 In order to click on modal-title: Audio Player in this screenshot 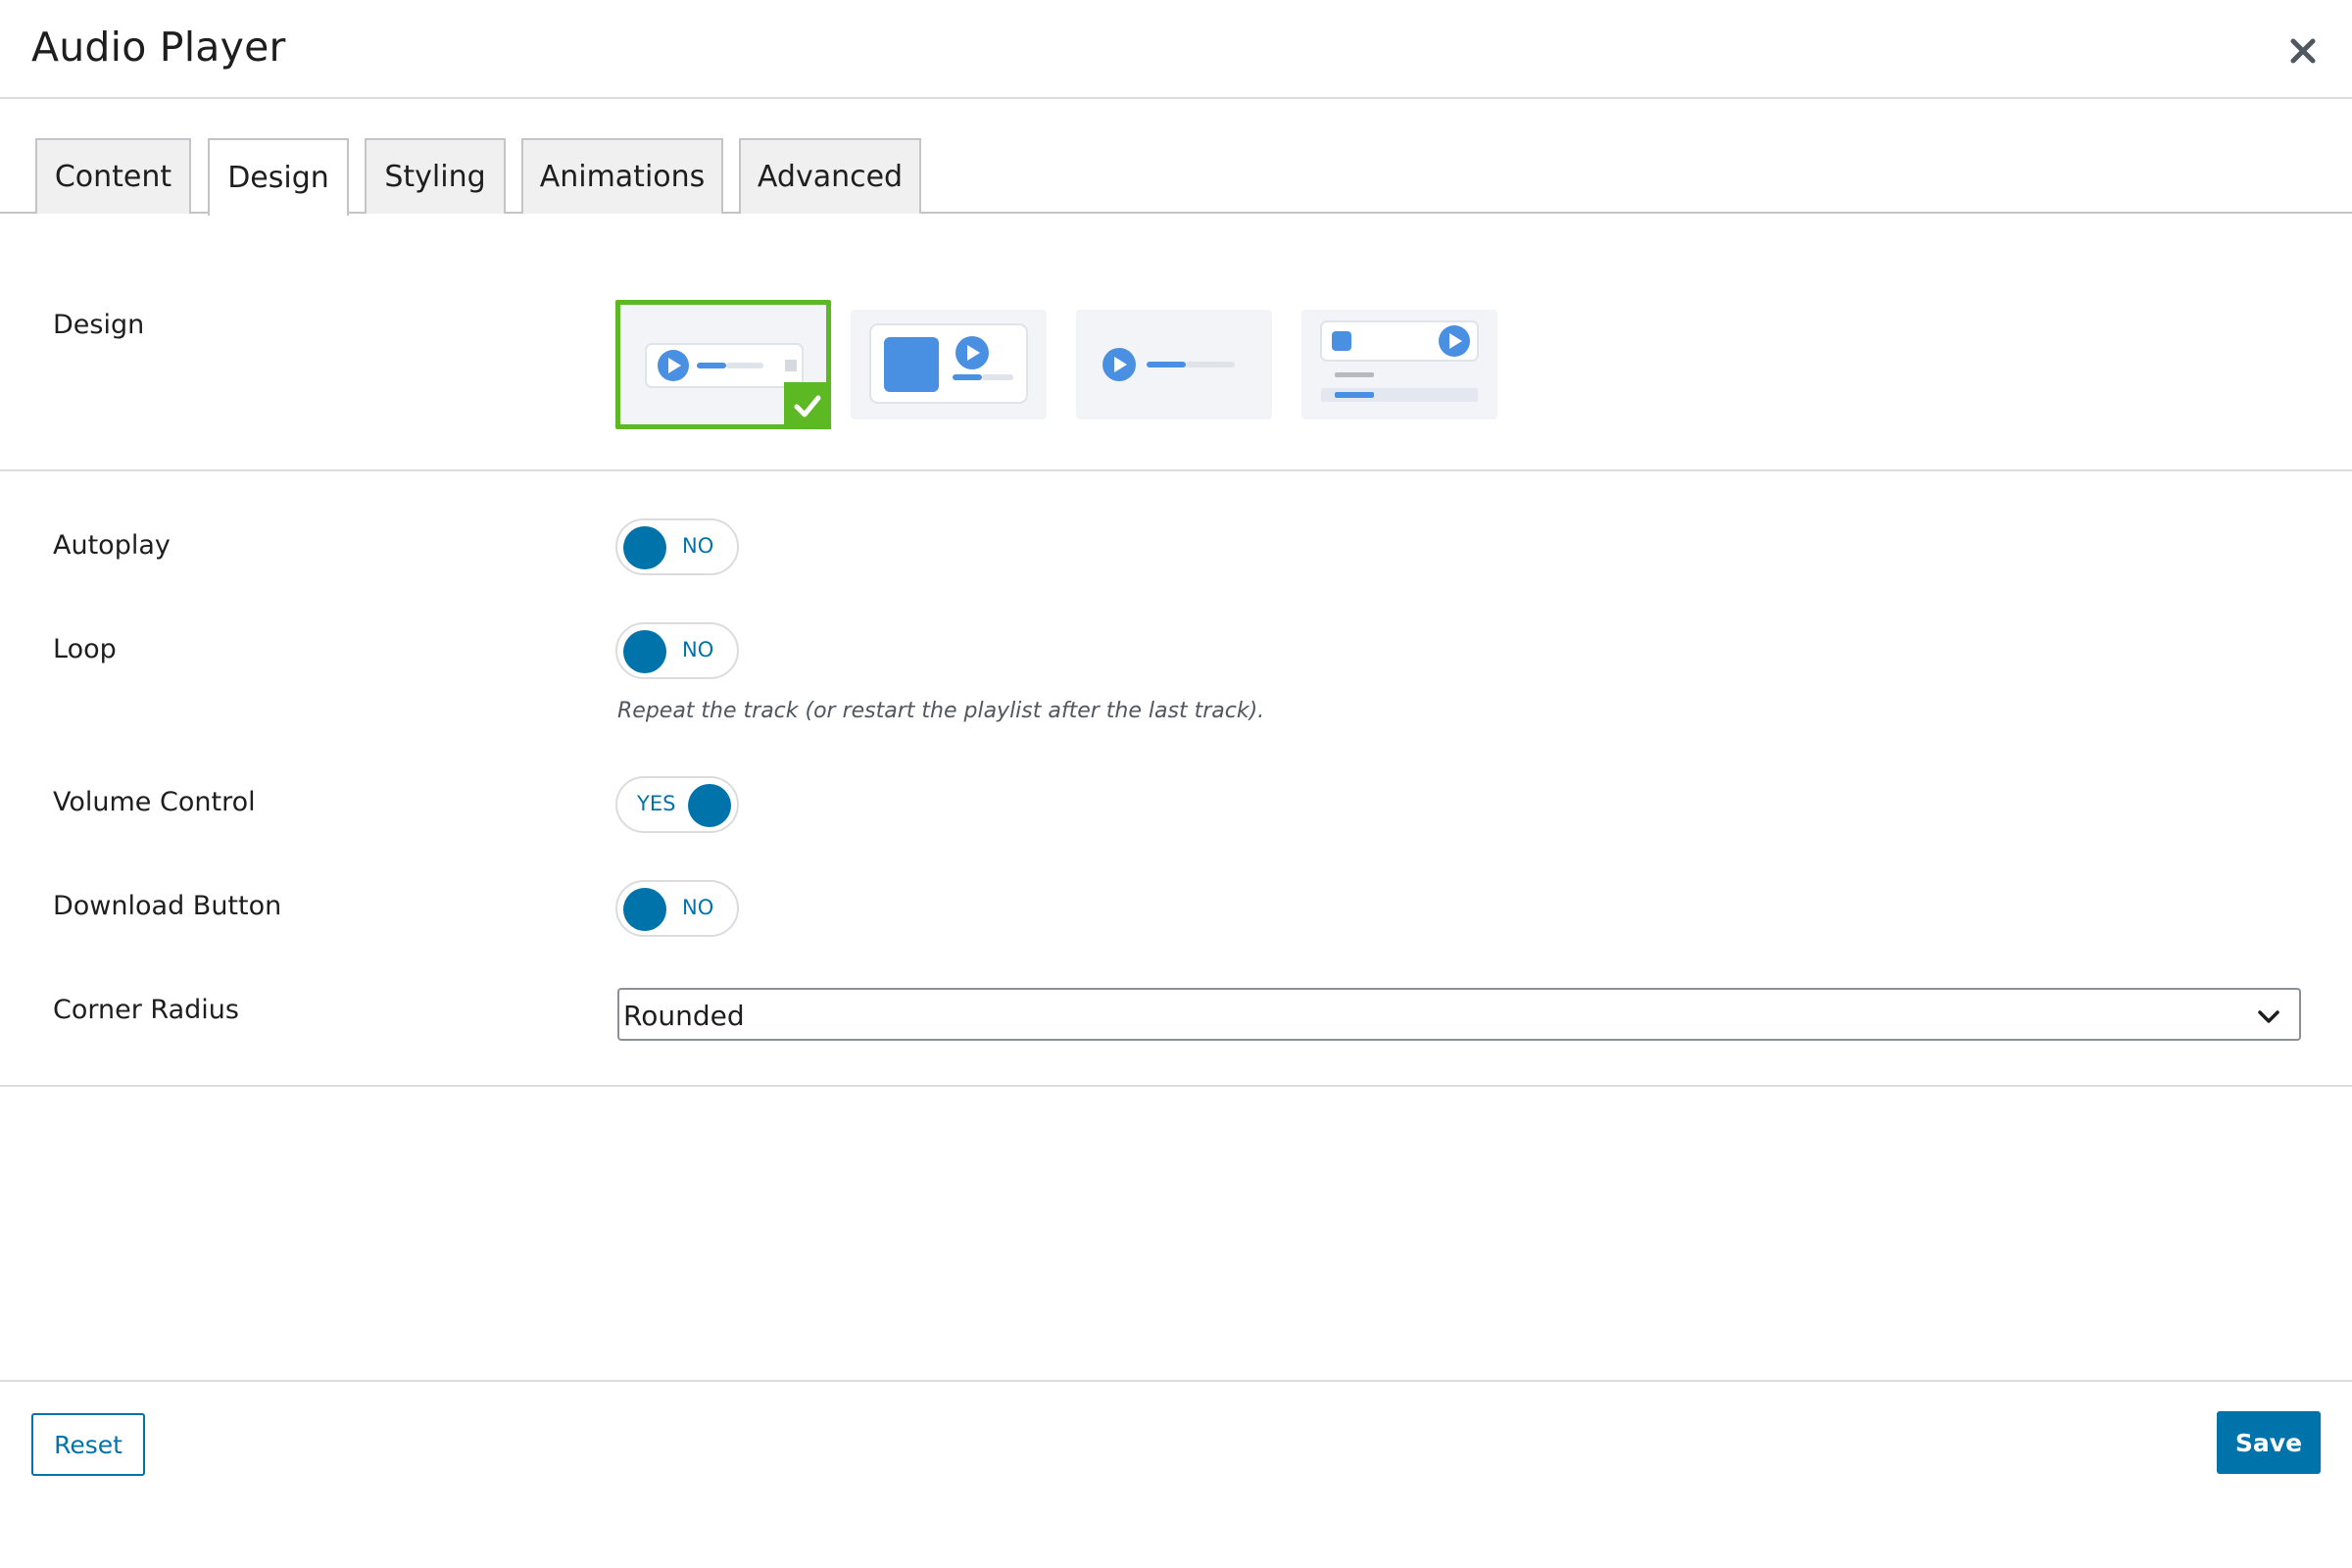, I will do `click(158, 47)`.